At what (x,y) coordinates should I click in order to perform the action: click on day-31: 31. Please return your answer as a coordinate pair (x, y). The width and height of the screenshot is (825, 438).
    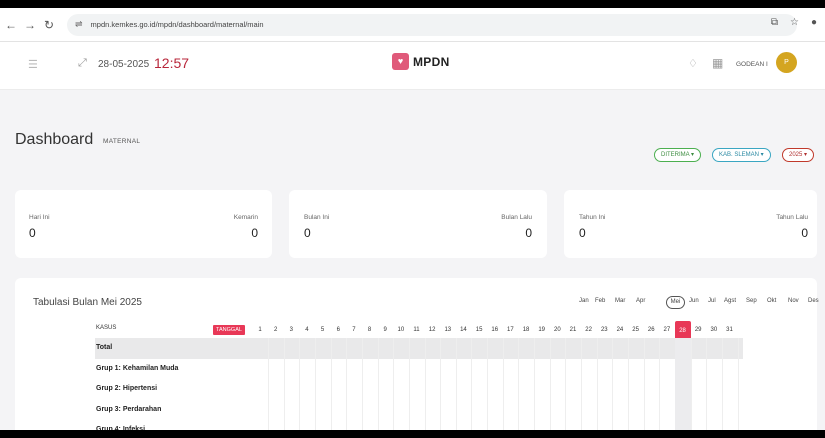
    Looking at the image, I should click on (729, 330).